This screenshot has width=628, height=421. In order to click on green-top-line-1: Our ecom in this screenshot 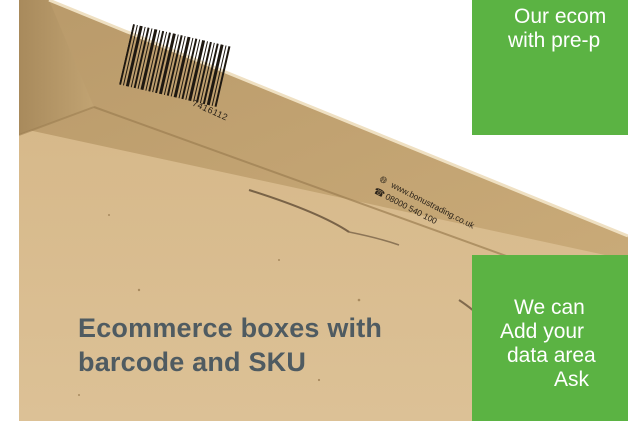, I will do `click(560, 16)`.